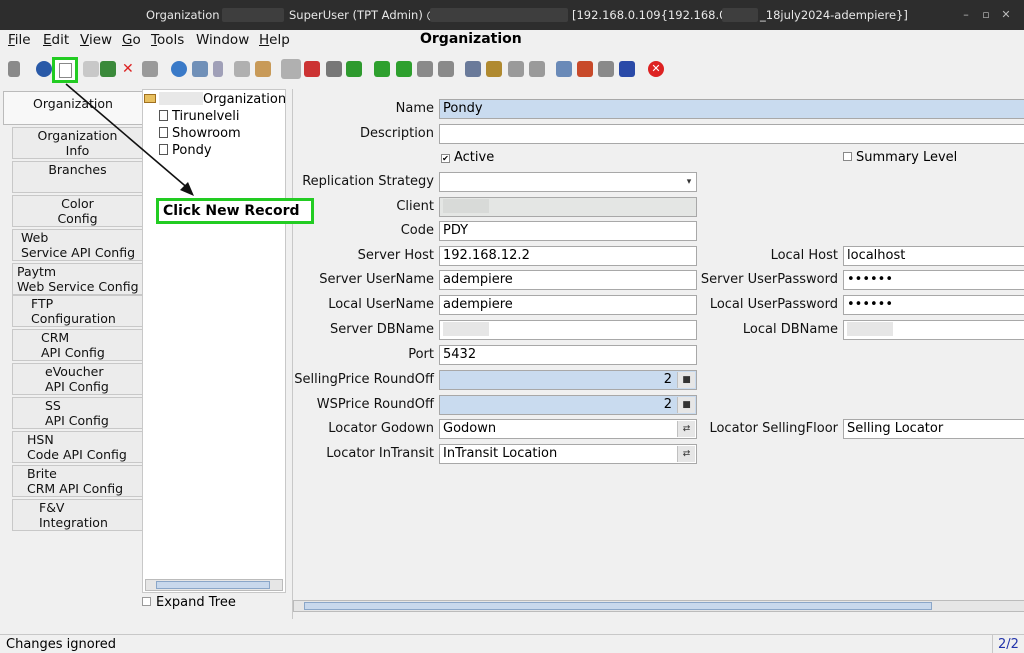 The width and height of the screenshot is (1024, 653). Describe the element at coordinates (986, 15) in the screenshot. I see `maximize-icon: ▫` at that location.